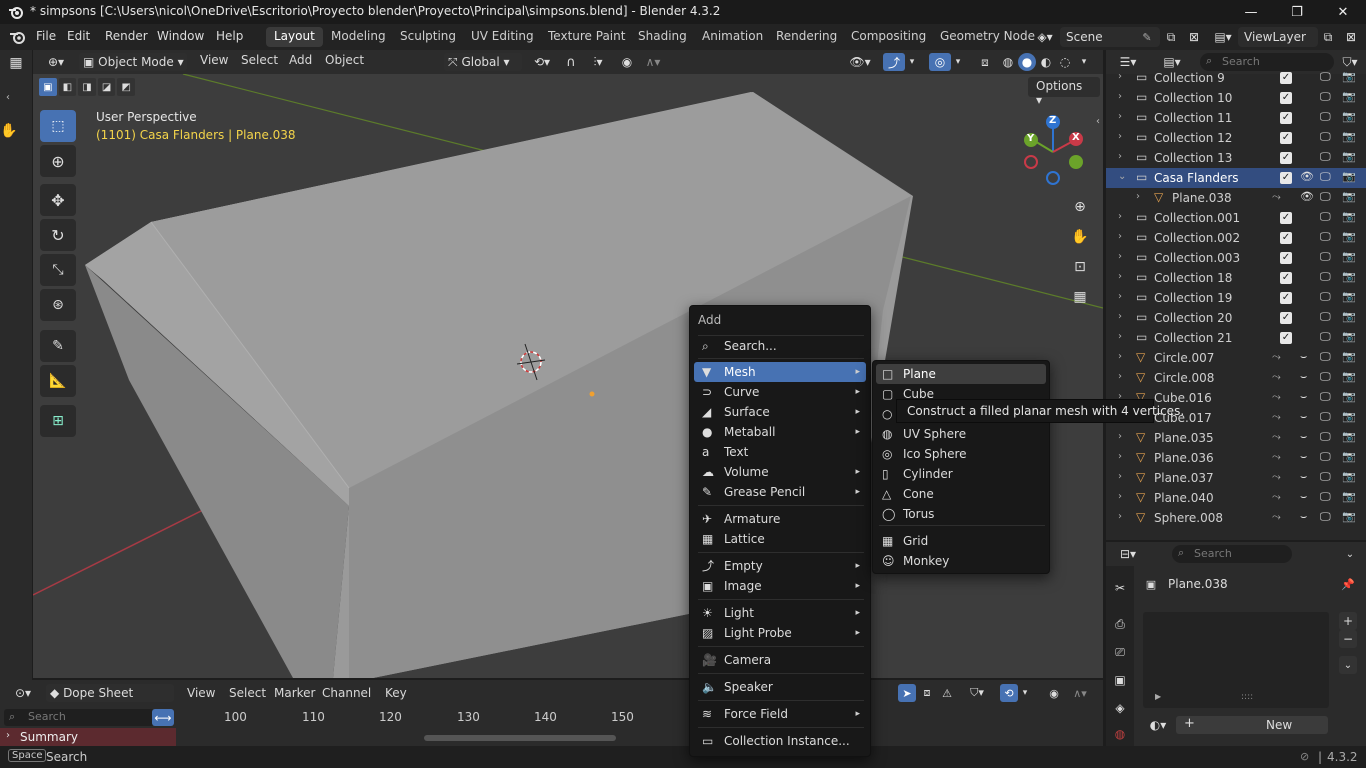 The width and height of the screenshot is (1366, 768). What do you see at coordinates (780, 372) in the screenshot?
I see `add-menu-item-mesh: ▼ Mesh ▸` at bounding box center [780, 372].